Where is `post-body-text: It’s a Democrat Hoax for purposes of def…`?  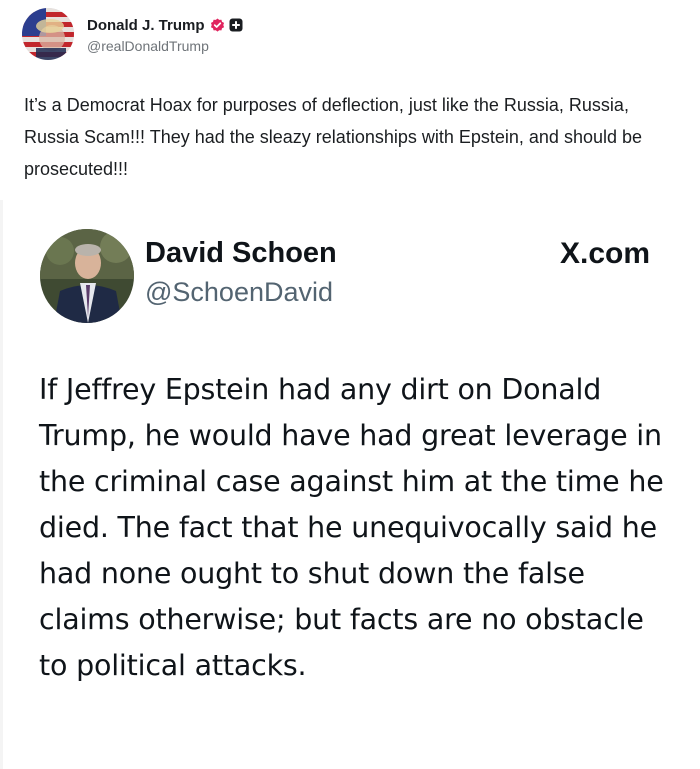 post-body-text: It’s a Democrat Hoax for purposes of def… is located at coordinates (333, 137).